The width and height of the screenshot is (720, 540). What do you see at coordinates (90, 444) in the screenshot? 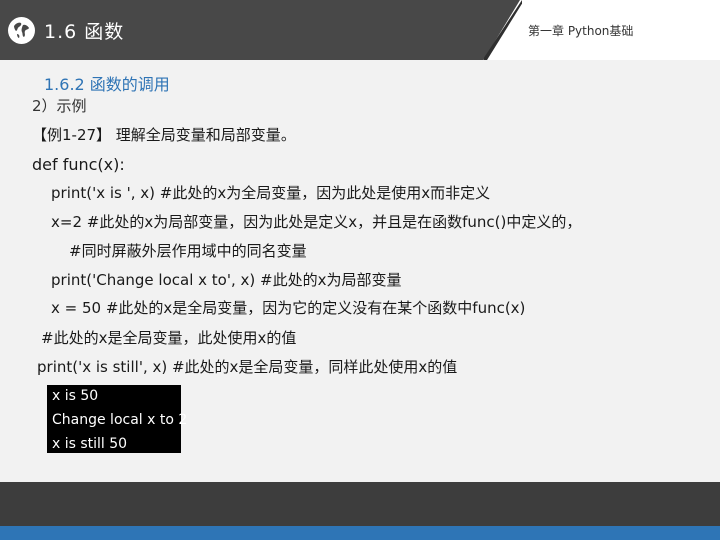
I see `output-line: x is still 50` at bounding box center [90, 444].